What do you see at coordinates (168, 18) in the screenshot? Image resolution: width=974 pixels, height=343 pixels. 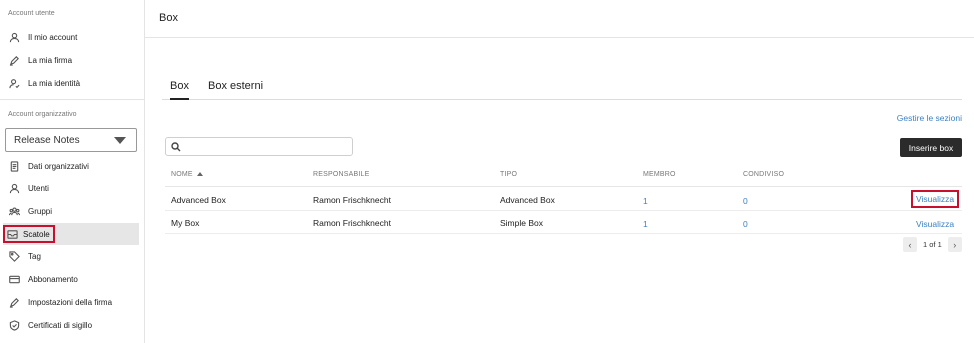 I see `page-title: Box` at bounding box center [168, 18].